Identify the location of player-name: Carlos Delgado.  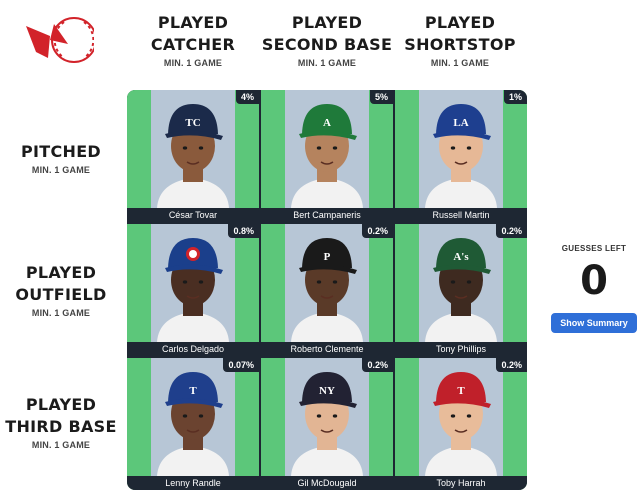
(193, 349).